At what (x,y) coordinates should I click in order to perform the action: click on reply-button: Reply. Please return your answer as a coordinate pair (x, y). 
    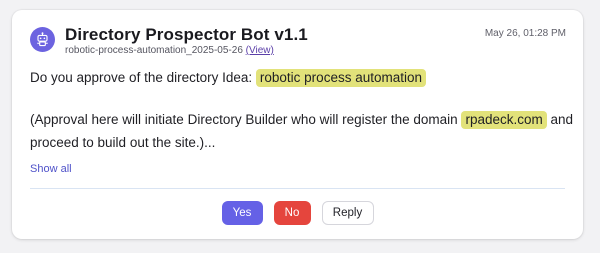
    Looking at the image, I should click on (347, 213).